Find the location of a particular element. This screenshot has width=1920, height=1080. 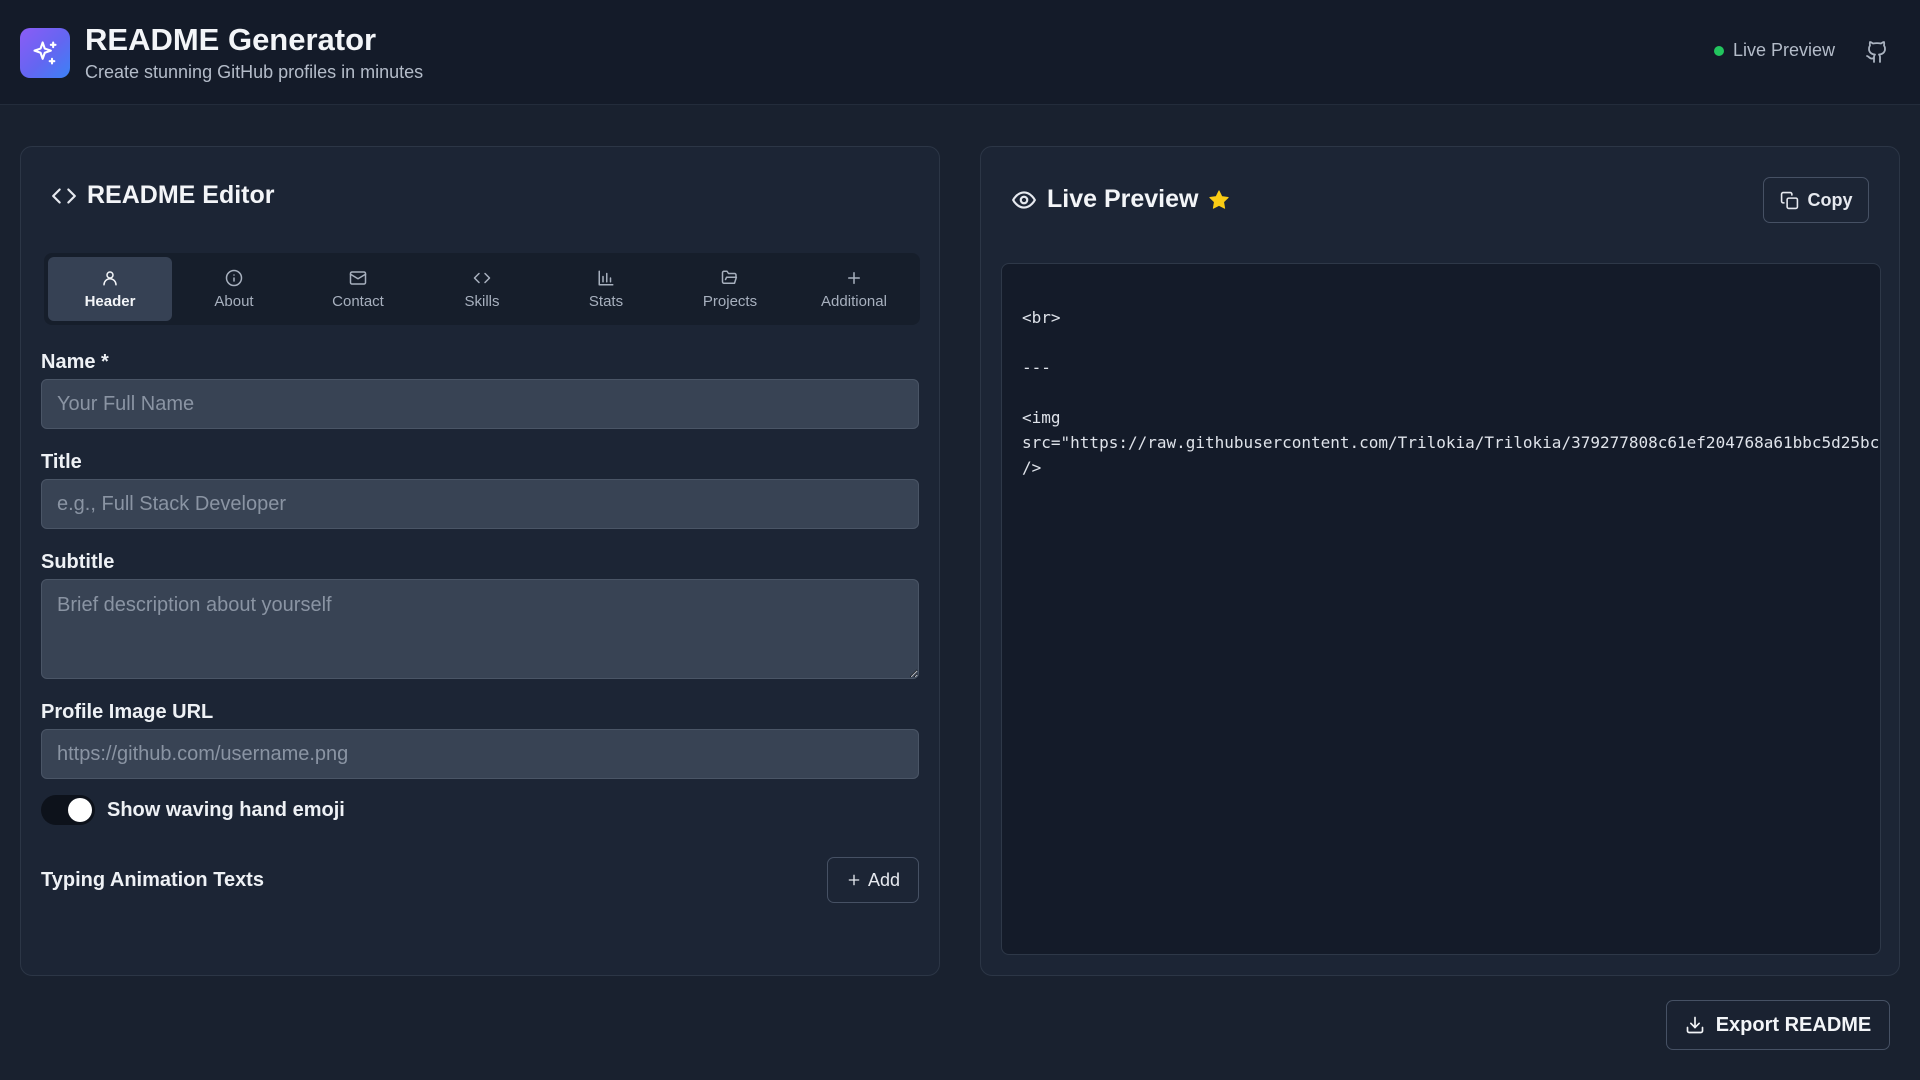

title-label: Title is located at coordinates (61, 462).